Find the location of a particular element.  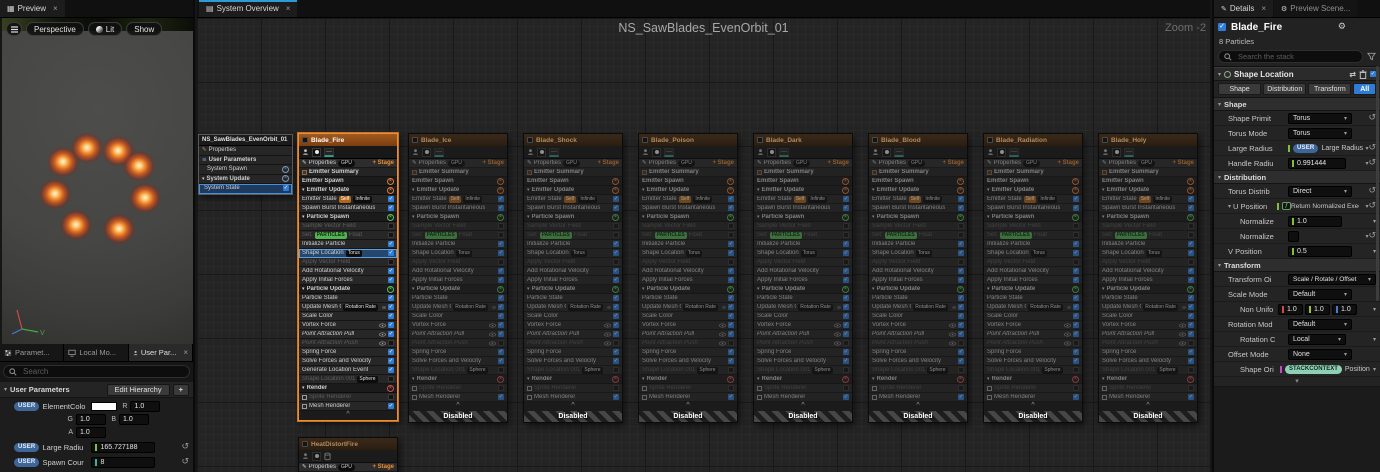

filter-shape-button: Shape is located at coordinates (1240, 89).